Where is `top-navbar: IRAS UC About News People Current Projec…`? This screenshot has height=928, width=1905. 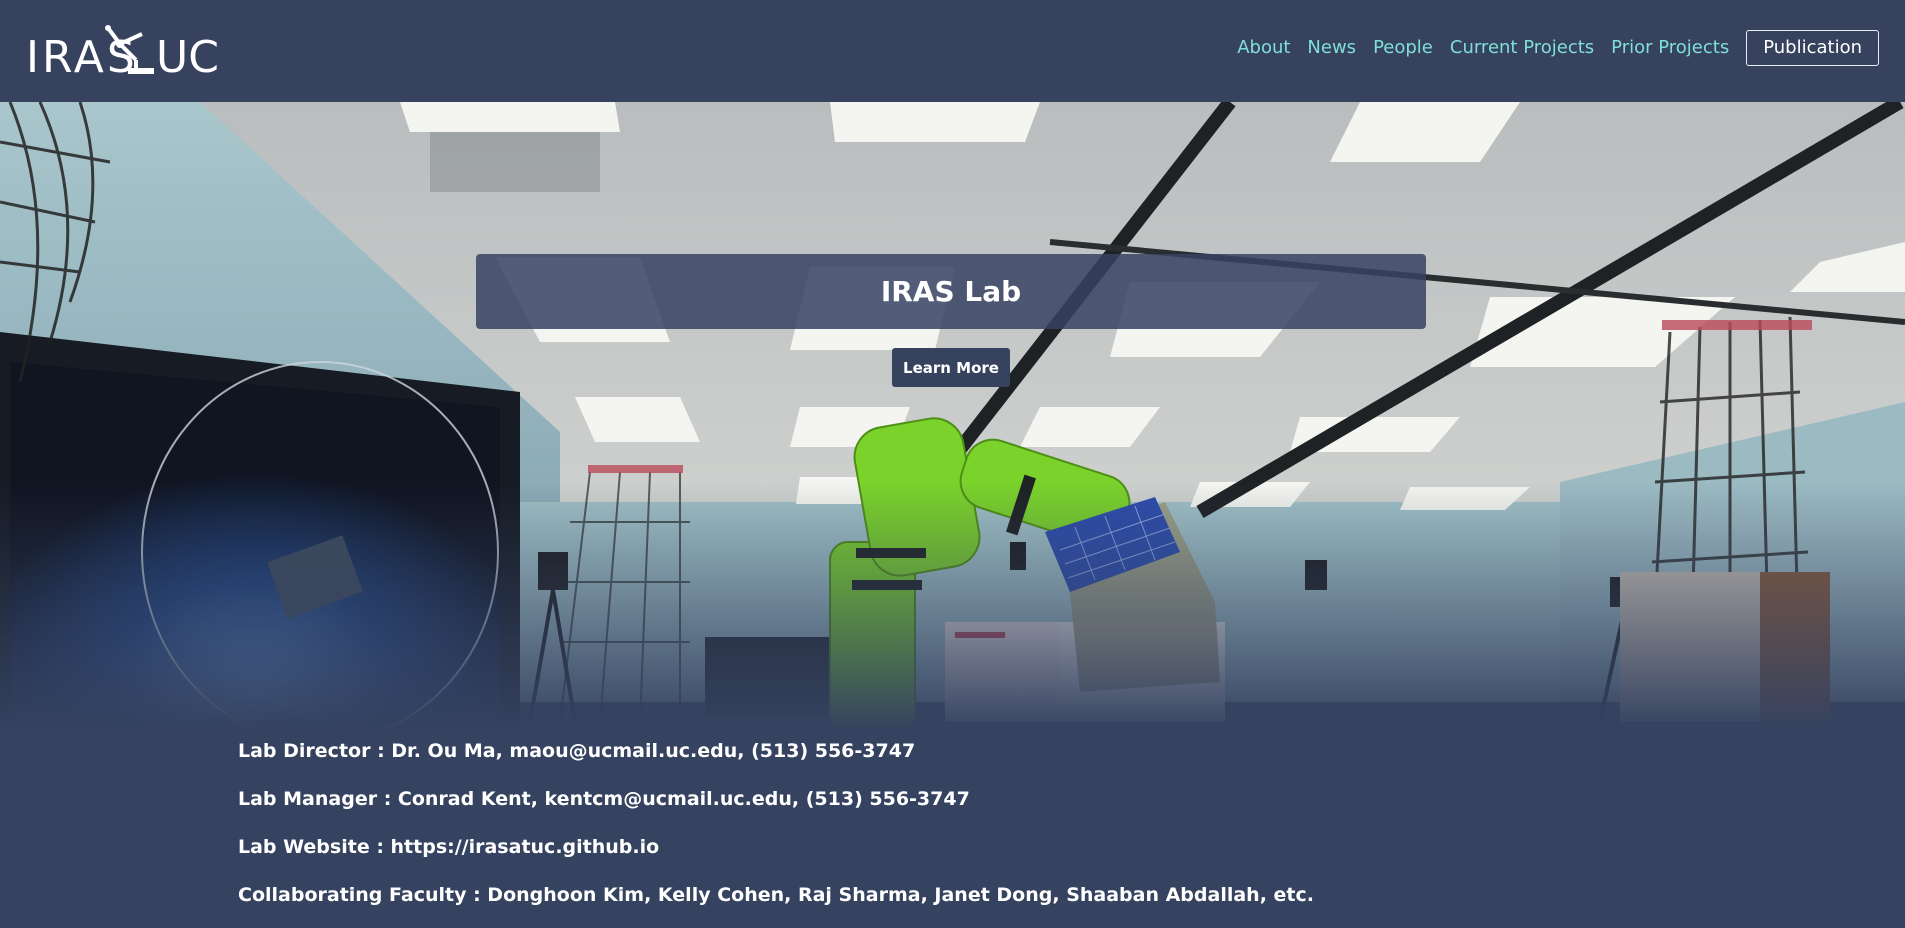
top-navbar: IRAS UC About News People Current Projec… is located at coordinates (952, 51).